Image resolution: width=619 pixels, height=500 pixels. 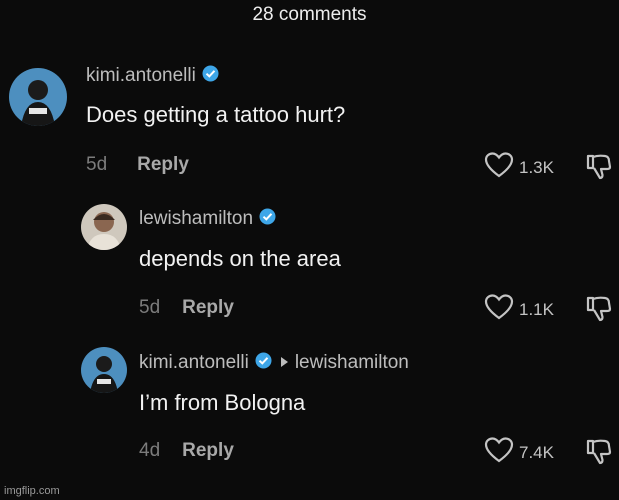 I want to click on comment-text: I’m from Bologna, so click(x=222, y=402).